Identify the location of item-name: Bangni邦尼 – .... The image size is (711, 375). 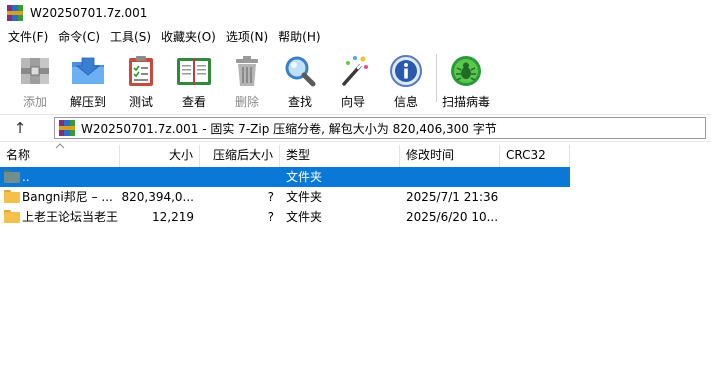
(67, 197).